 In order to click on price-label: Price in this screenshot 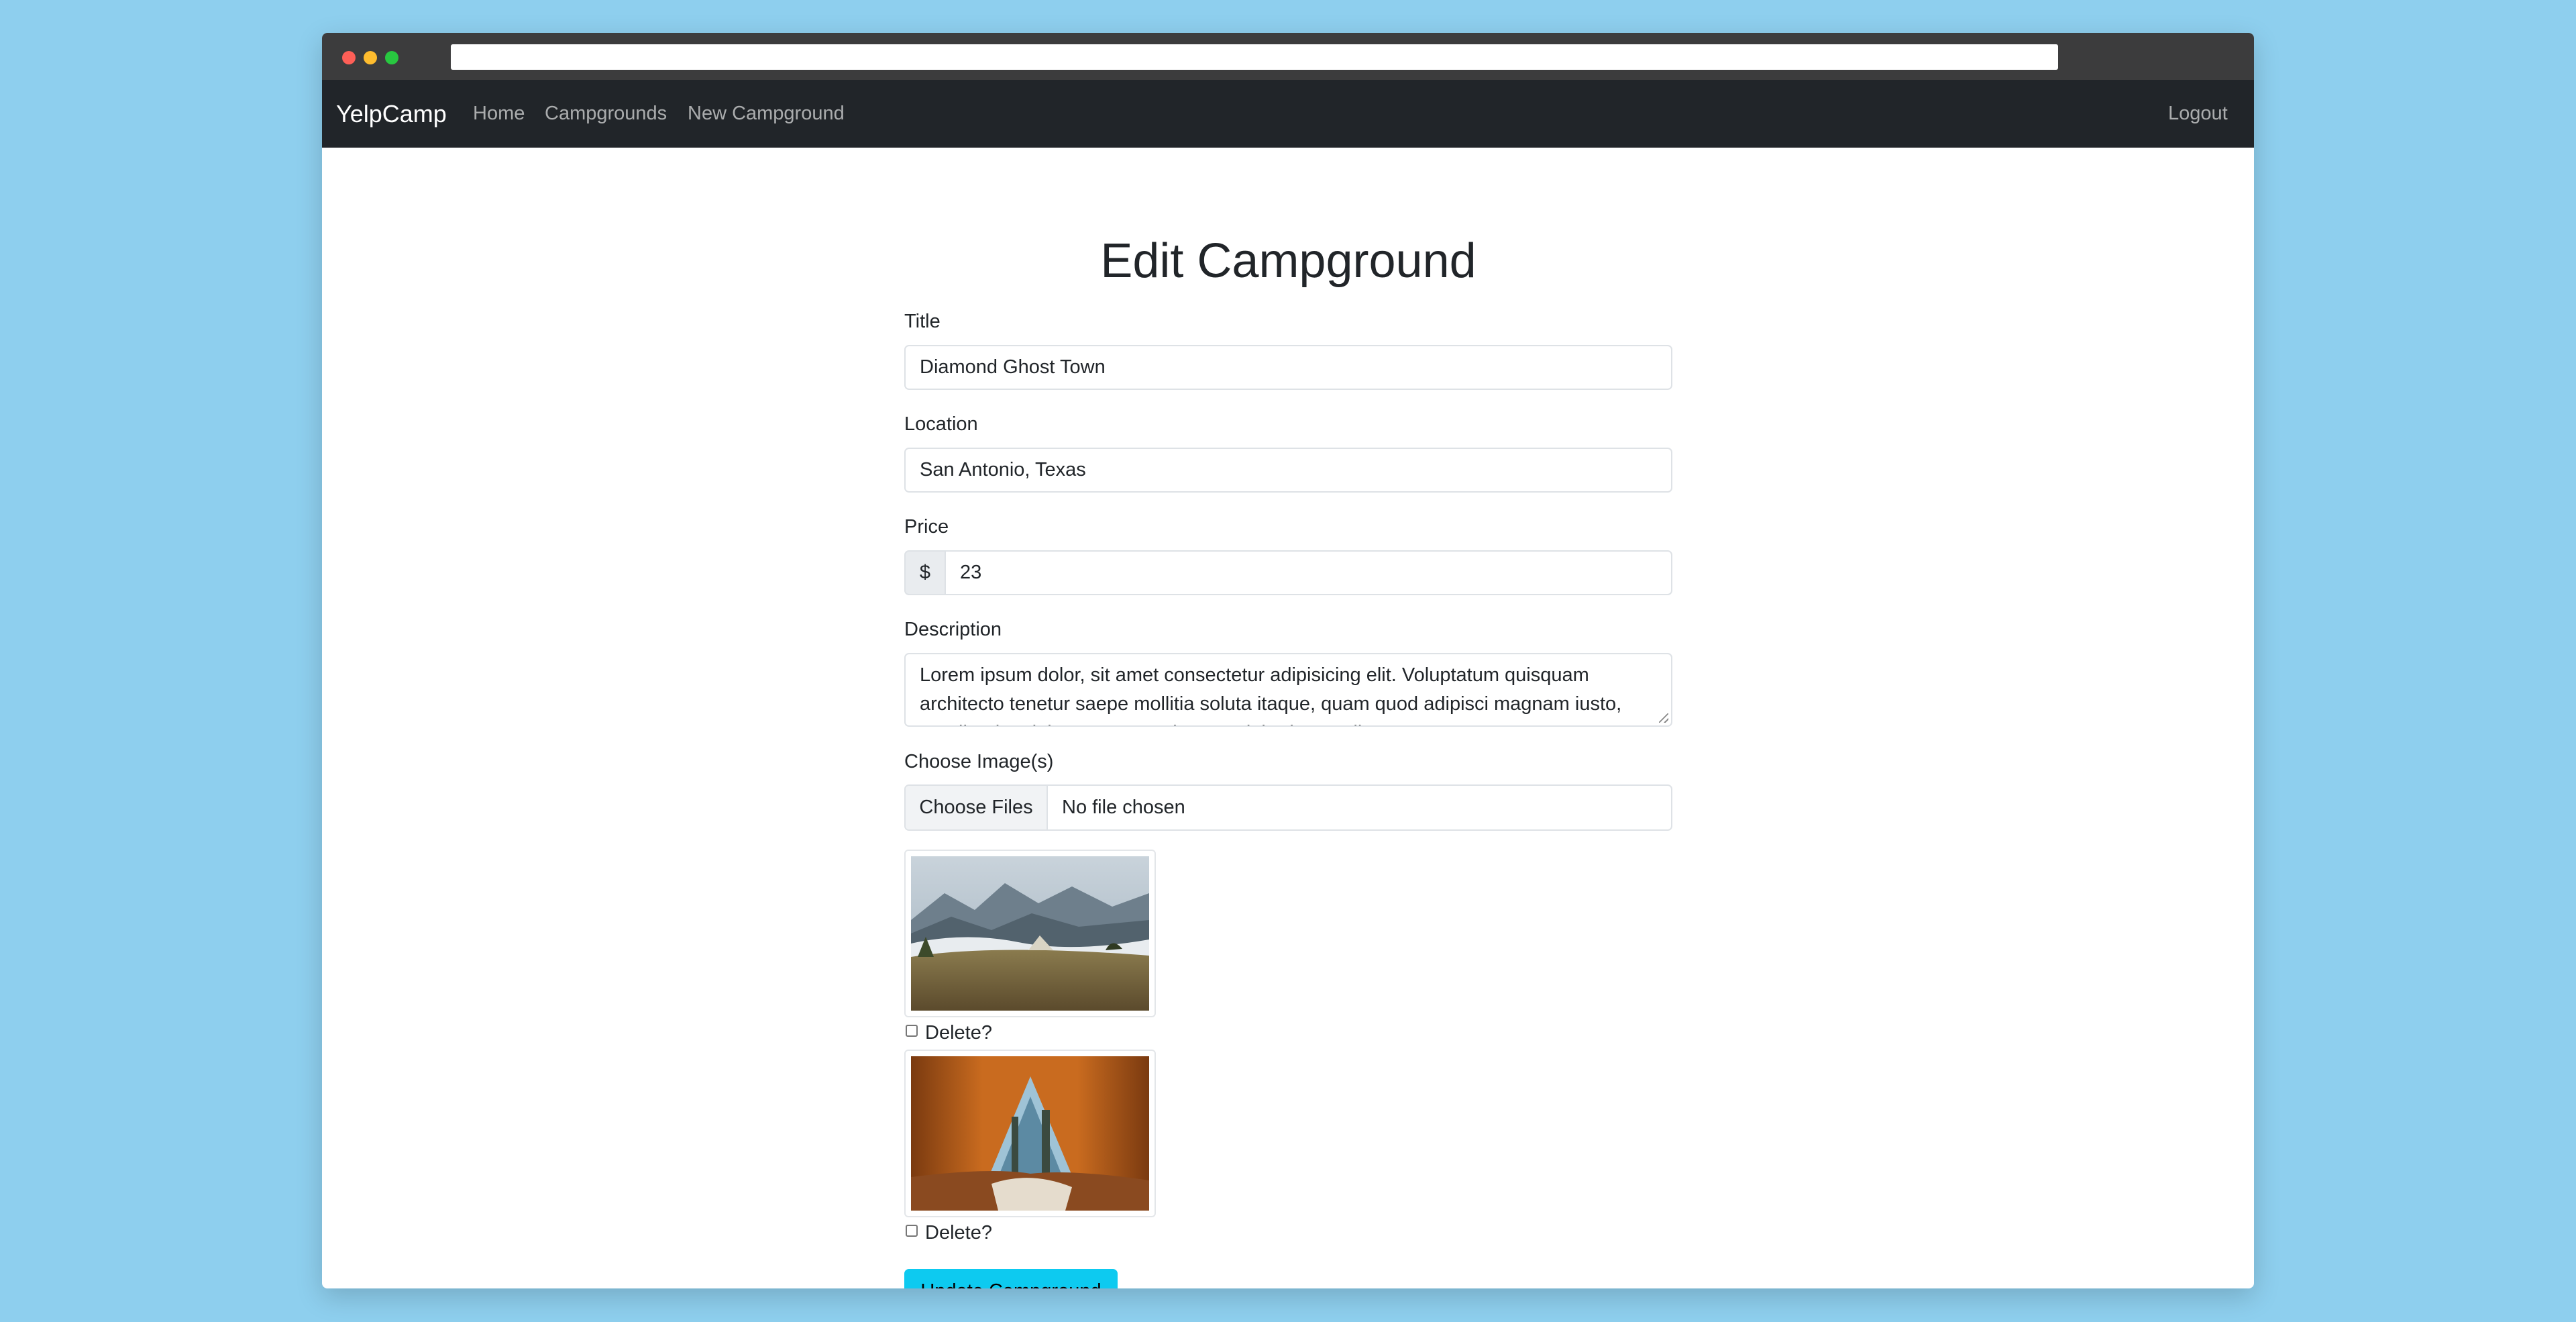, I will do `click(926, 527)`.